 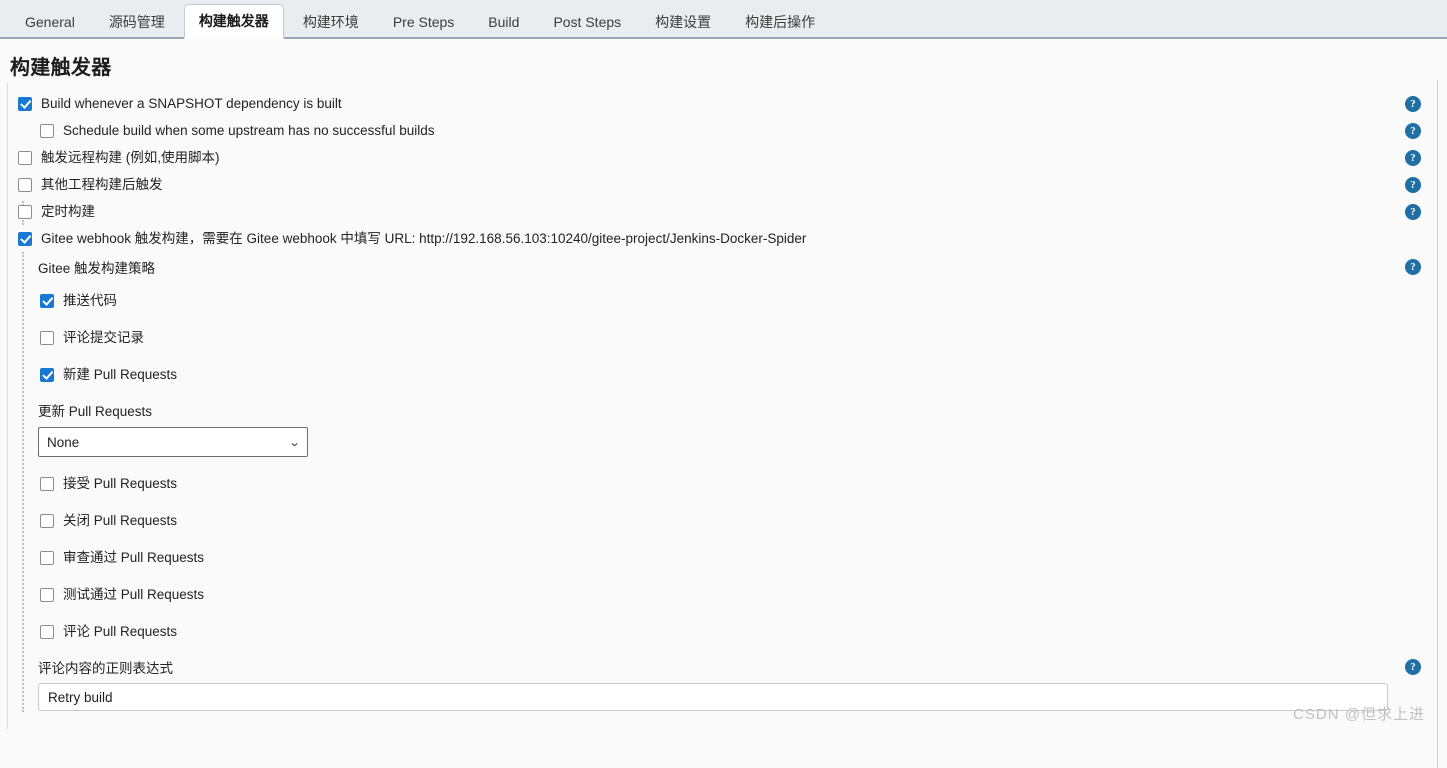 What do you see at coordinates (331, 21) in the screenshot?
I see `tab-build-environment: 构建环境` at bounding box center [331, 21].